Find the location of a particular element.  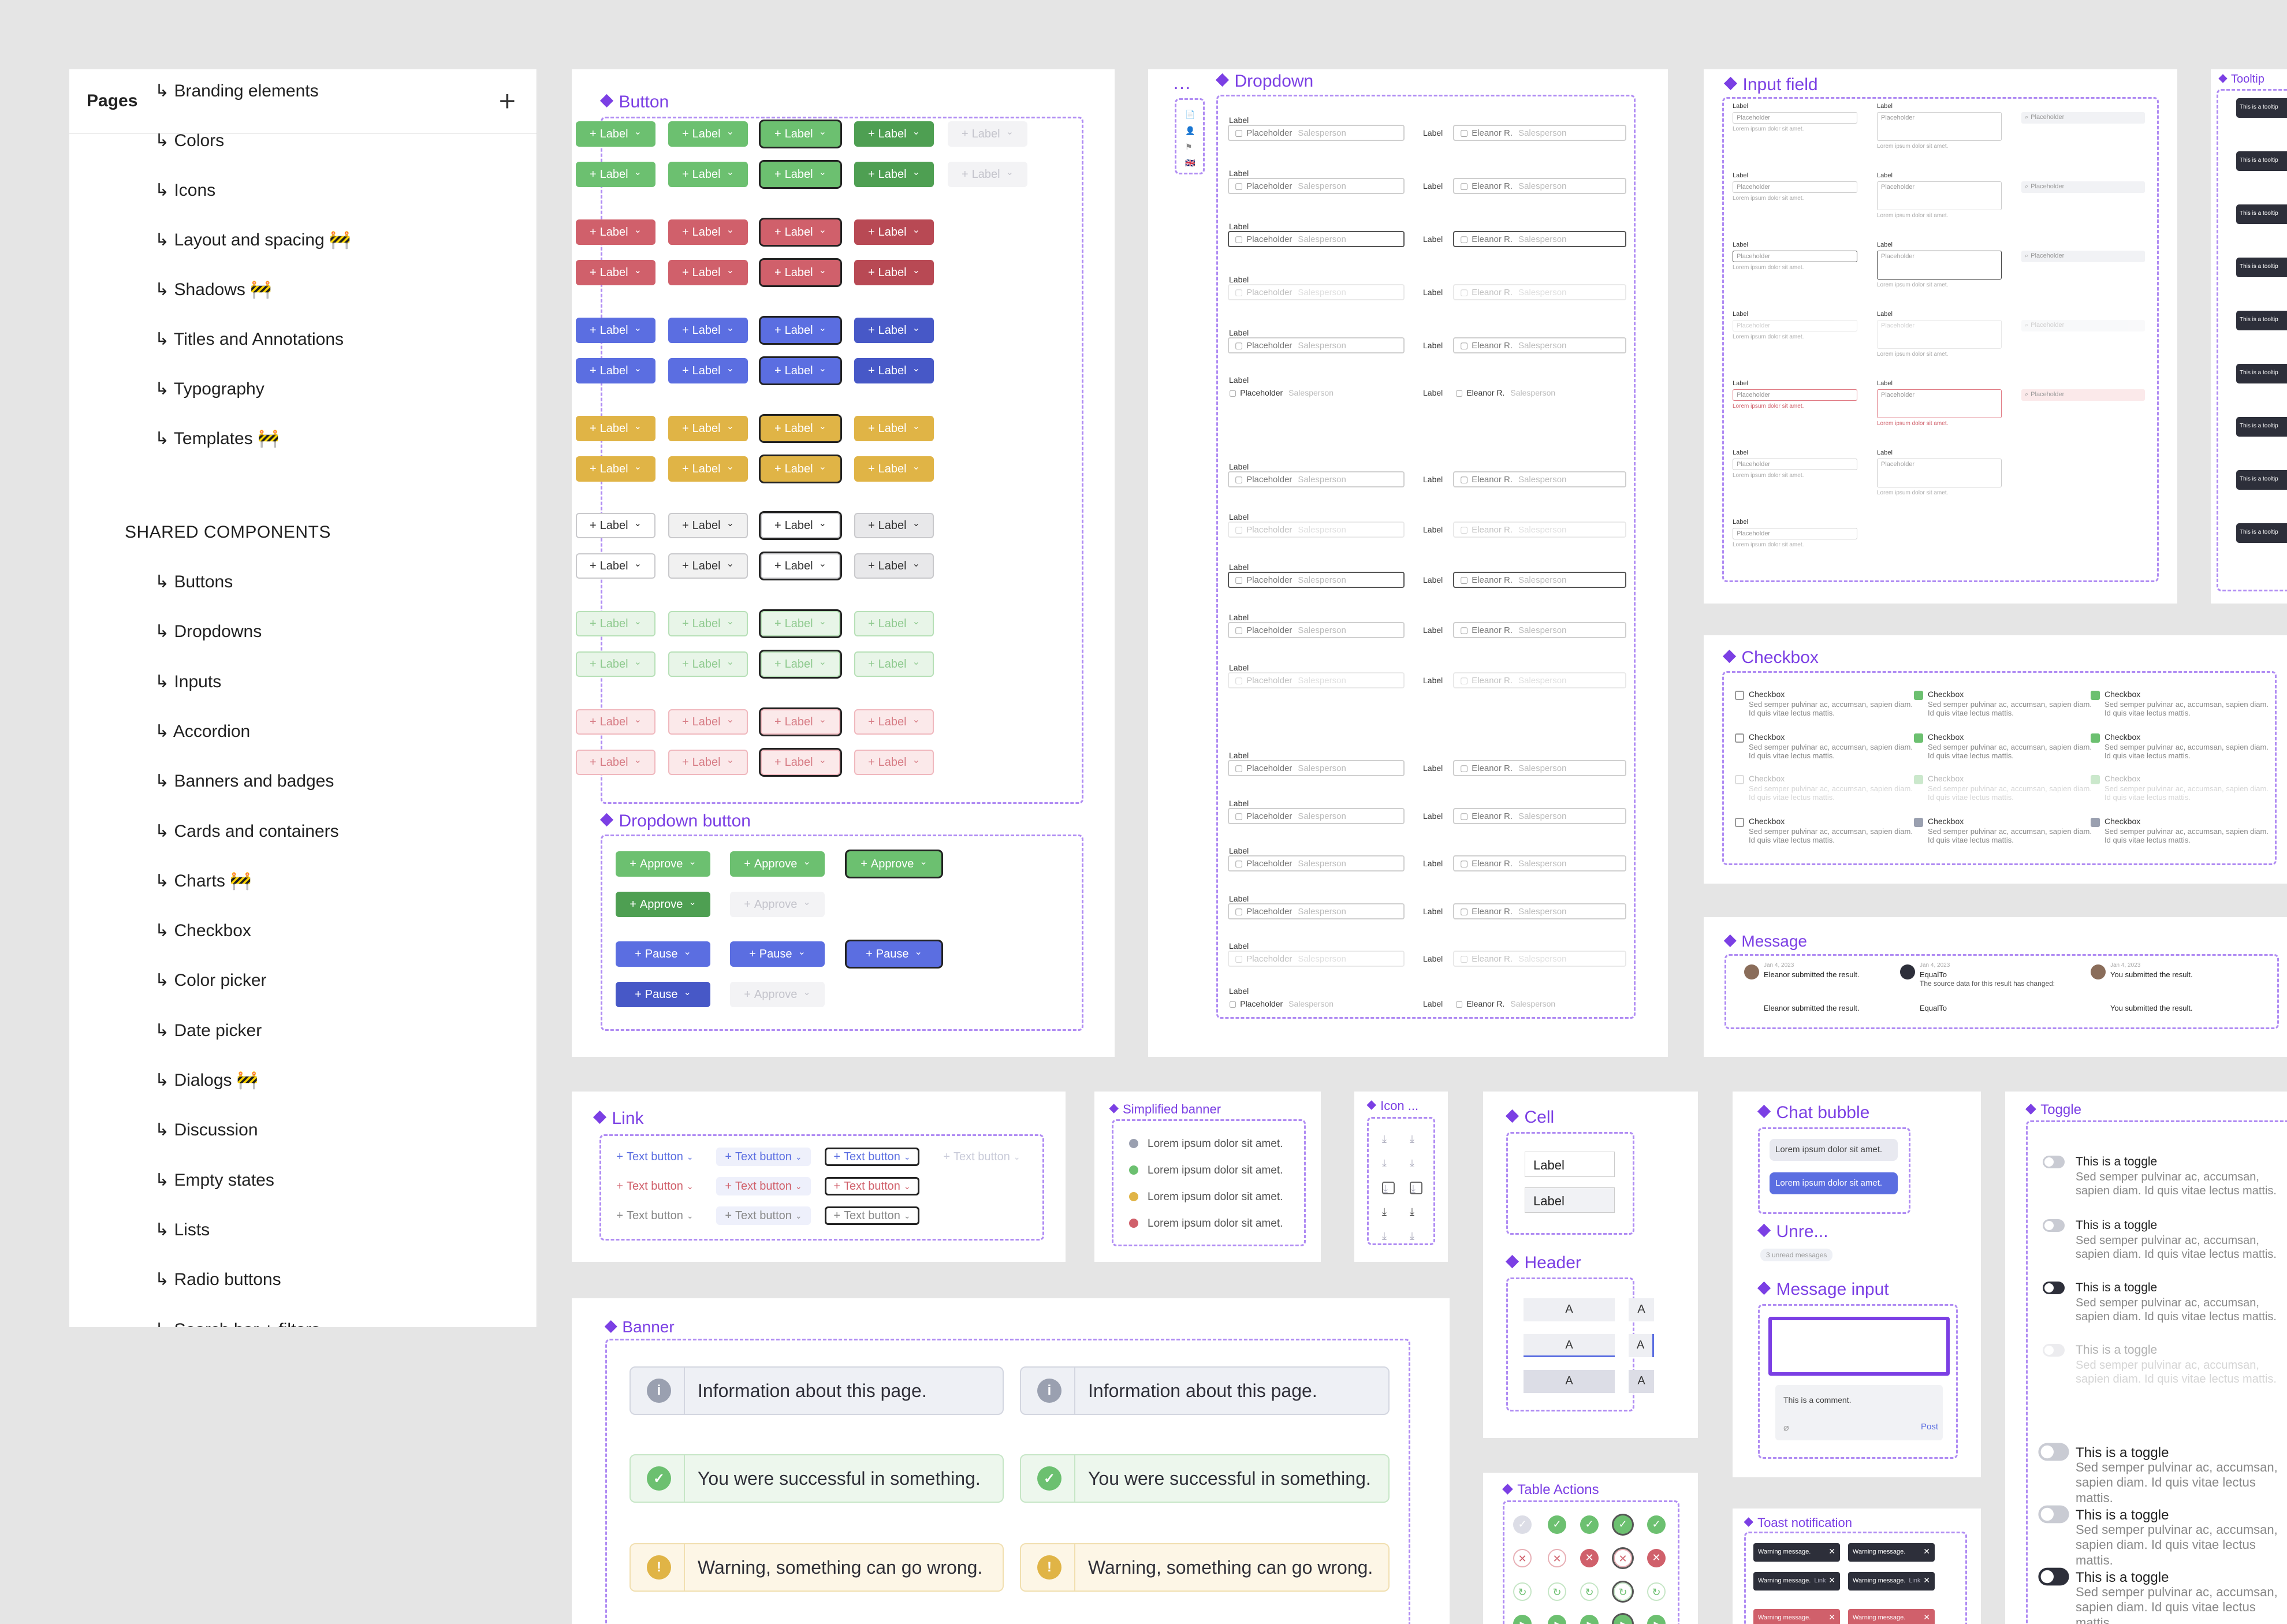

toggle-switch is located at coordinates (2053, 1576).